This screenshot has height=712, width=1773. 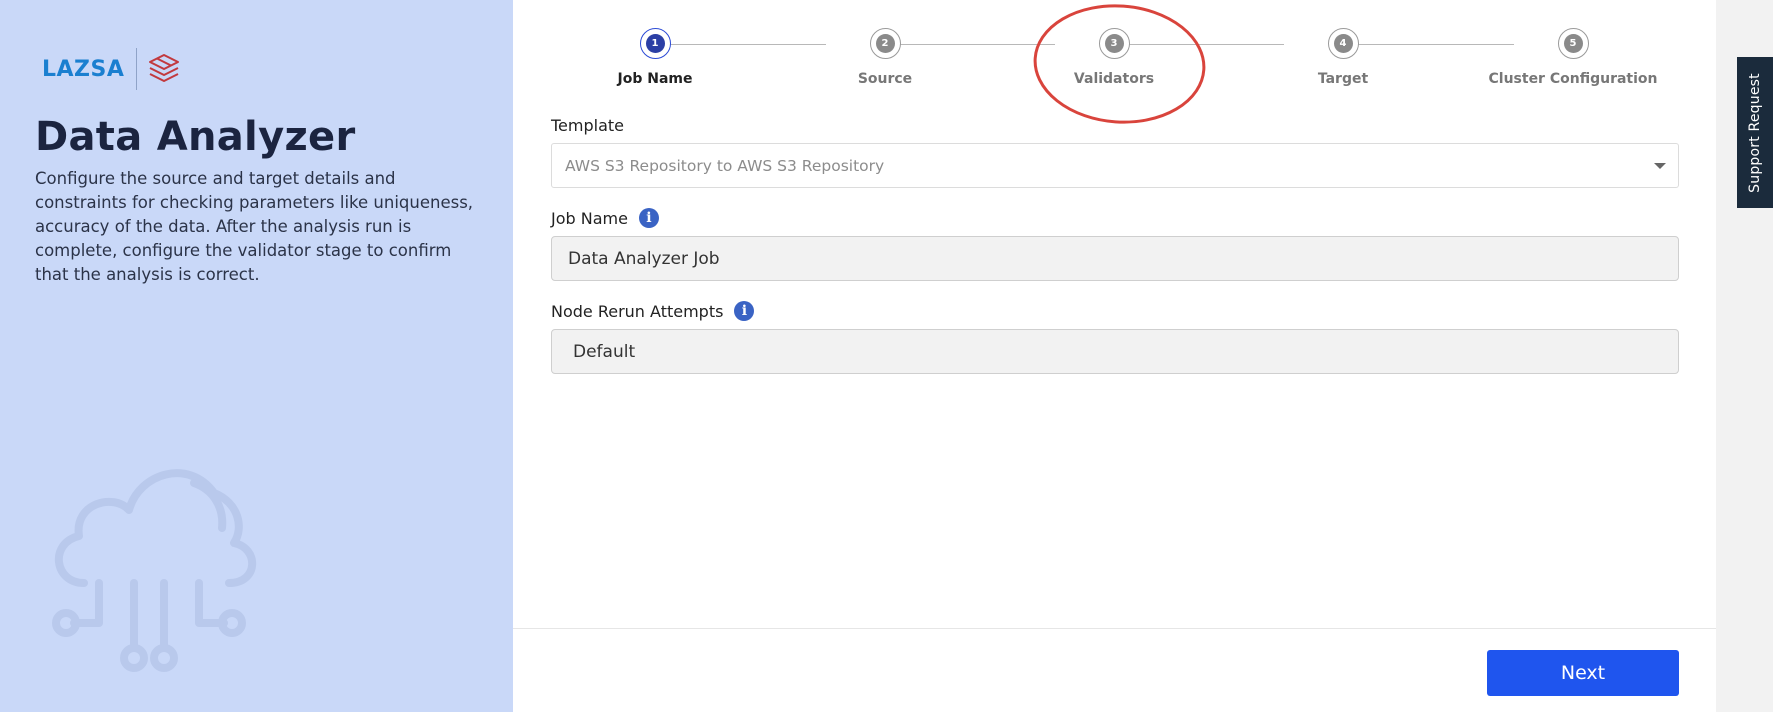 I want to click on step-job-name: 1 Job Name, so click(x=655, y=57).